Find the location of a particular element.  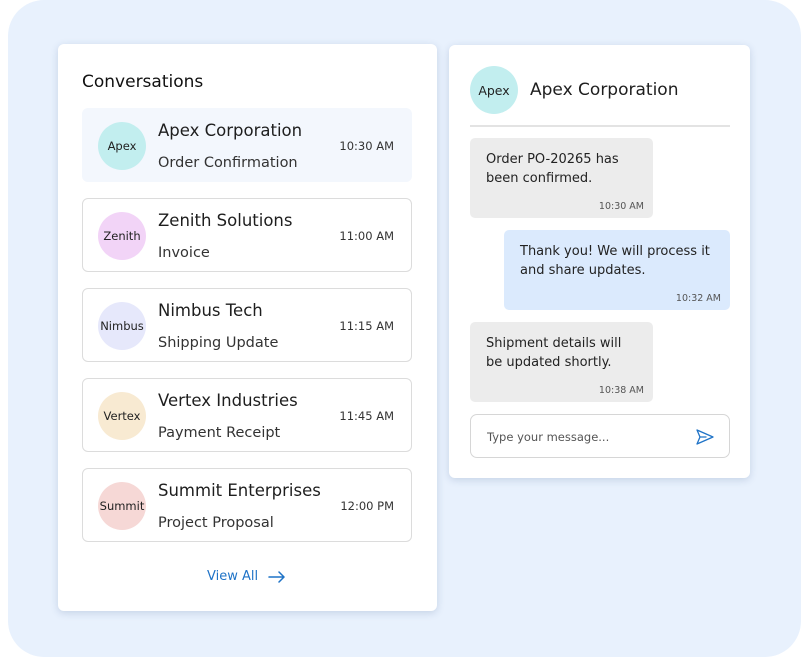

message-time: 10:30 AM is located at coordinates (621, 206).